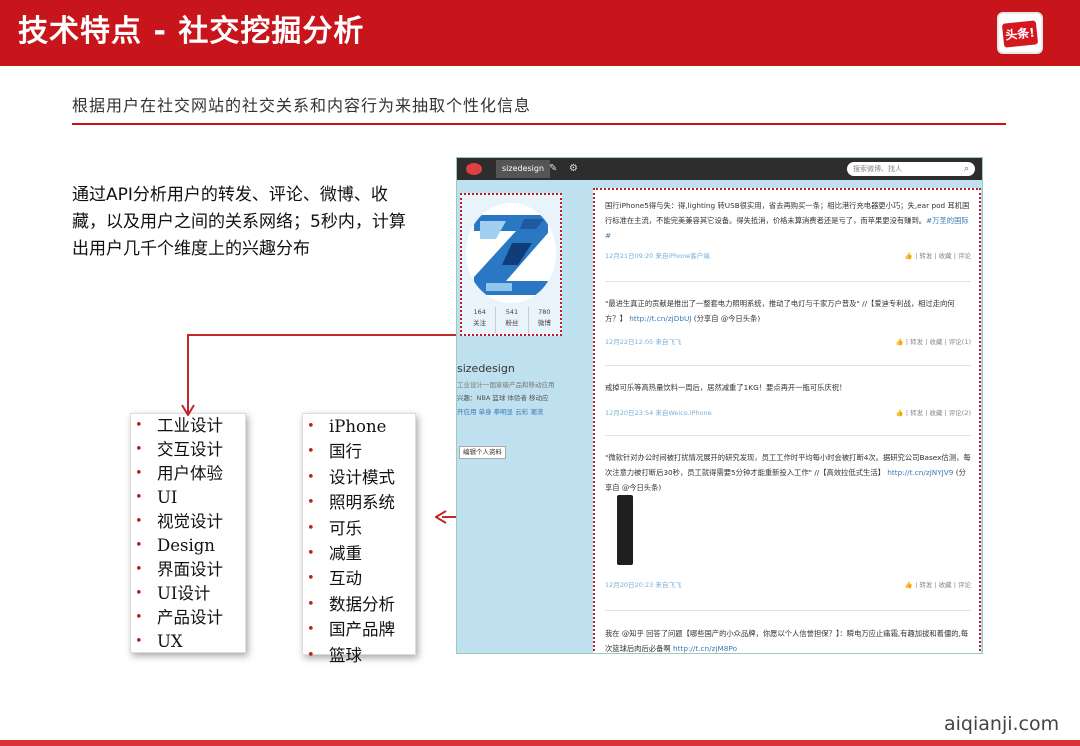  What do you see at coordinates (188, 618) in the screenshot?
I see `list-item: 产品设计` at bounding box center [188, 618].